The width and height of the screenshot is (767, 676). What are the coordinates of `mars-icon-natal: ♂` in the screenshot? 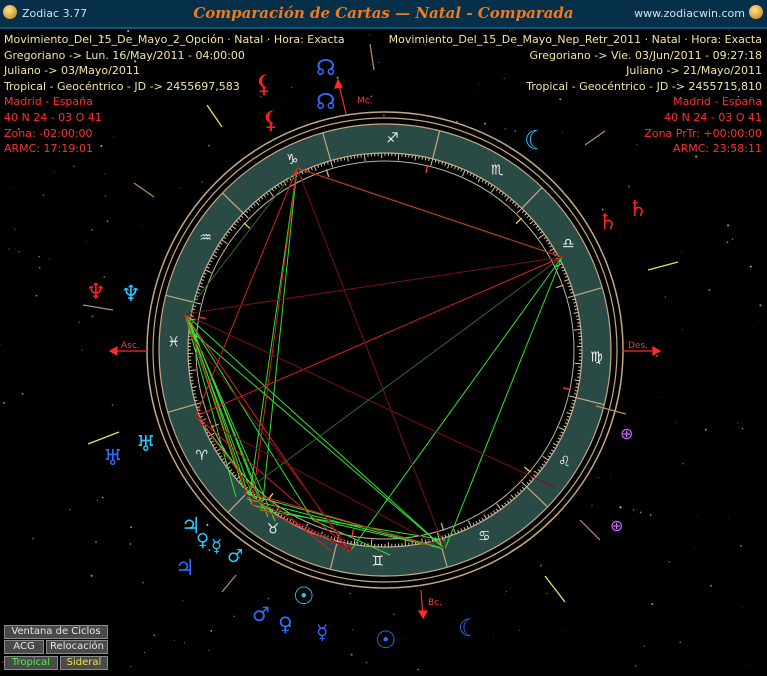 It's located at (261, 614).